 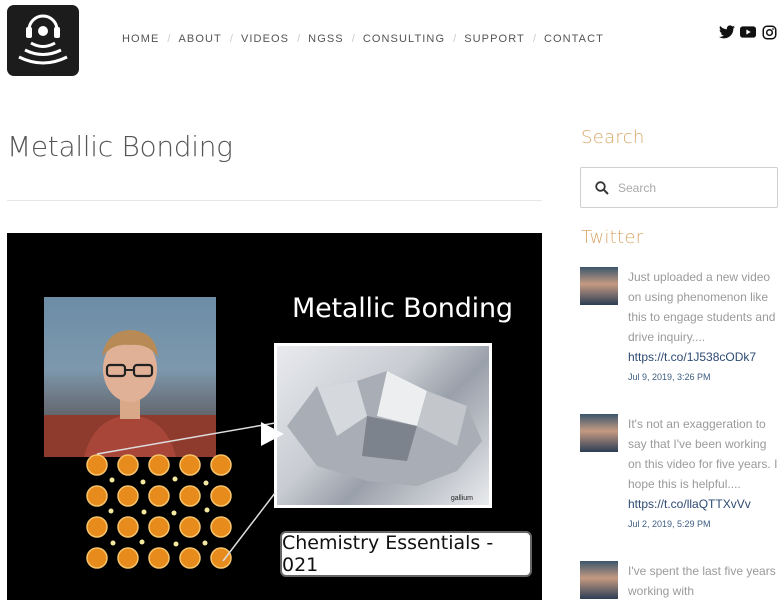 I want to click on gallium-sample-image: gallium, so click(x=383, y=425).